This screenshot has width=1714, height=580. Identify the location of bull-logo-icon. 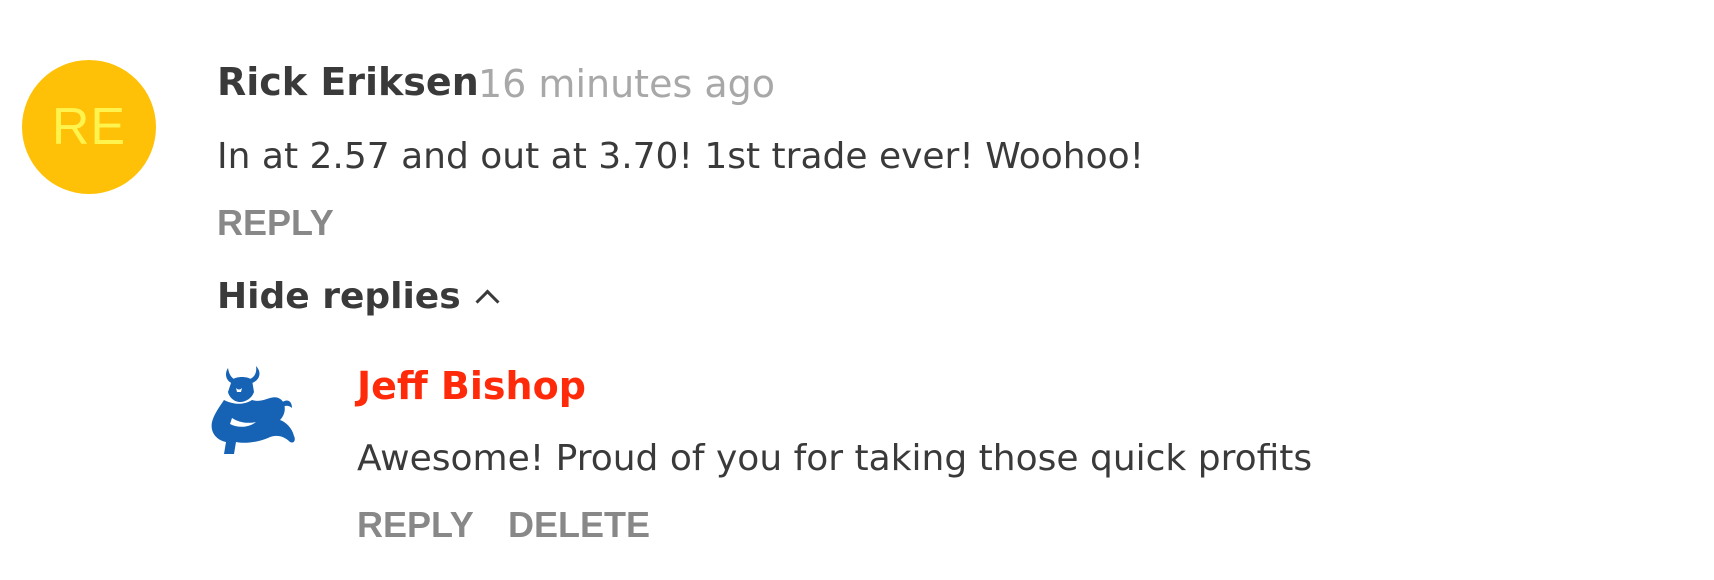
(253, 410).